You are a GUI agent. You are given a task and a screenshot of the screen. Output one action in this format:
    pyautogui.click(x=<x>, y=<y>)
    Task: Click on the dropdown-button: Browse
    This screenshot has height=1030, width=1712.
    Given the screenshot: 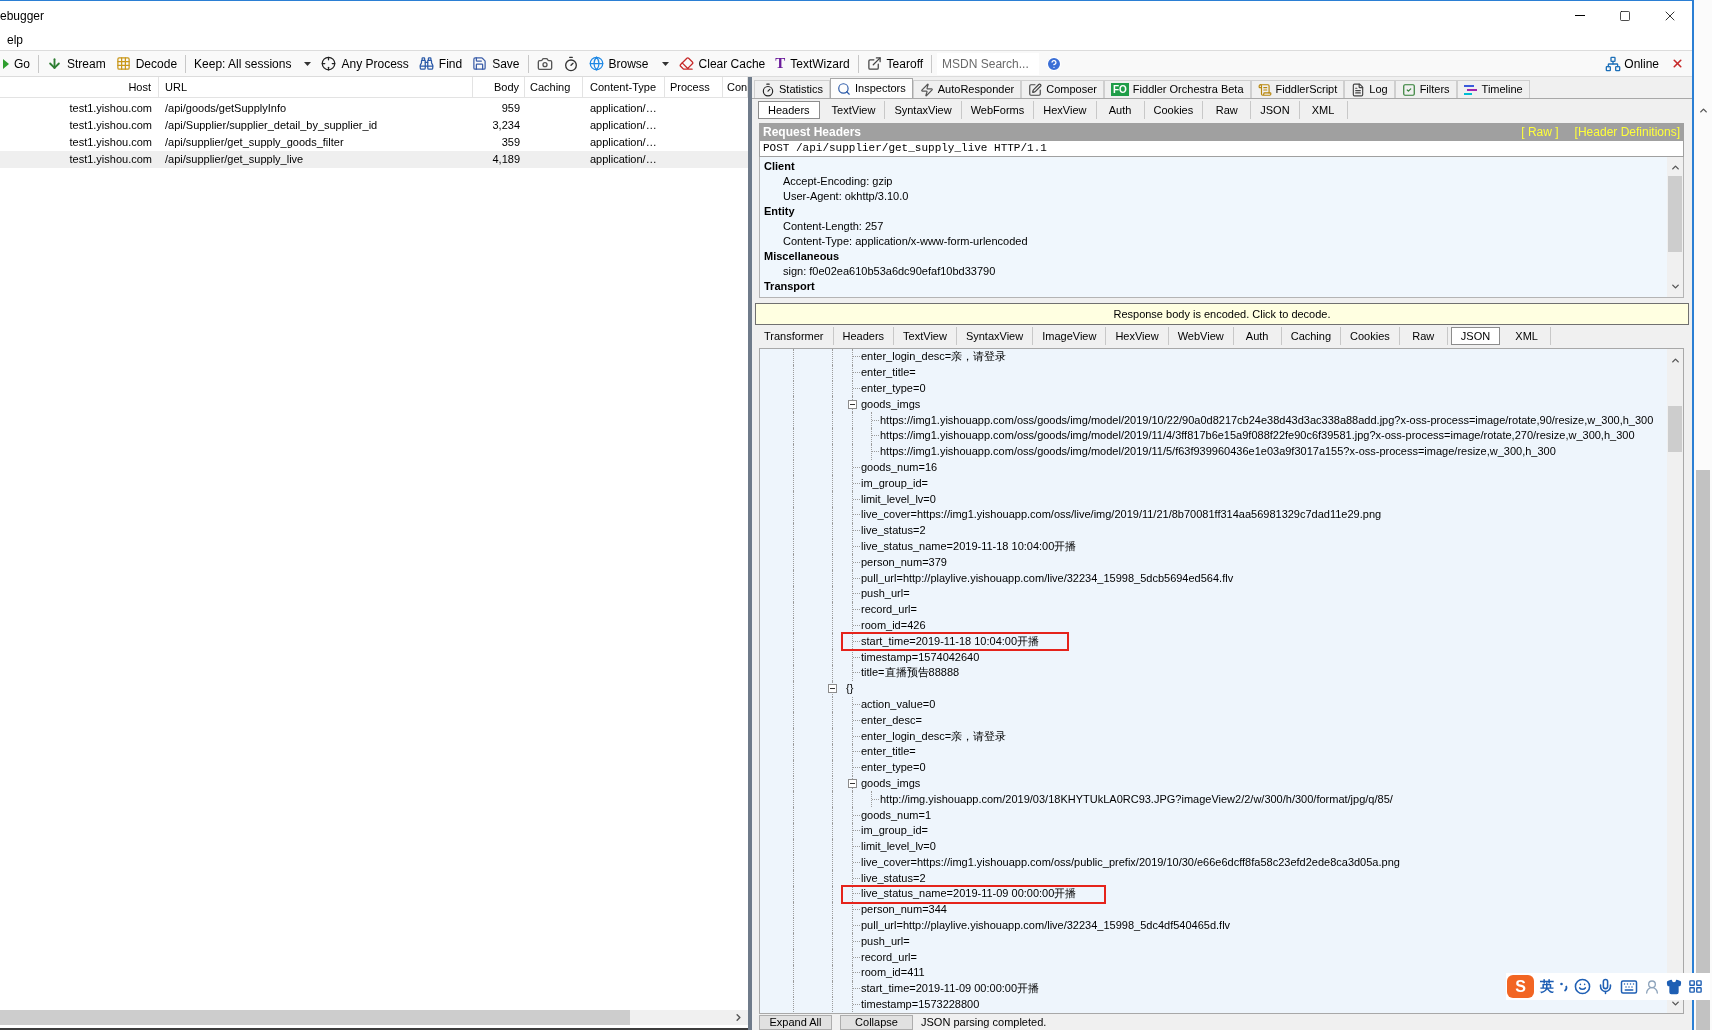 What is the action you would take?
    pyautogui.click(x=628, y=63)
    